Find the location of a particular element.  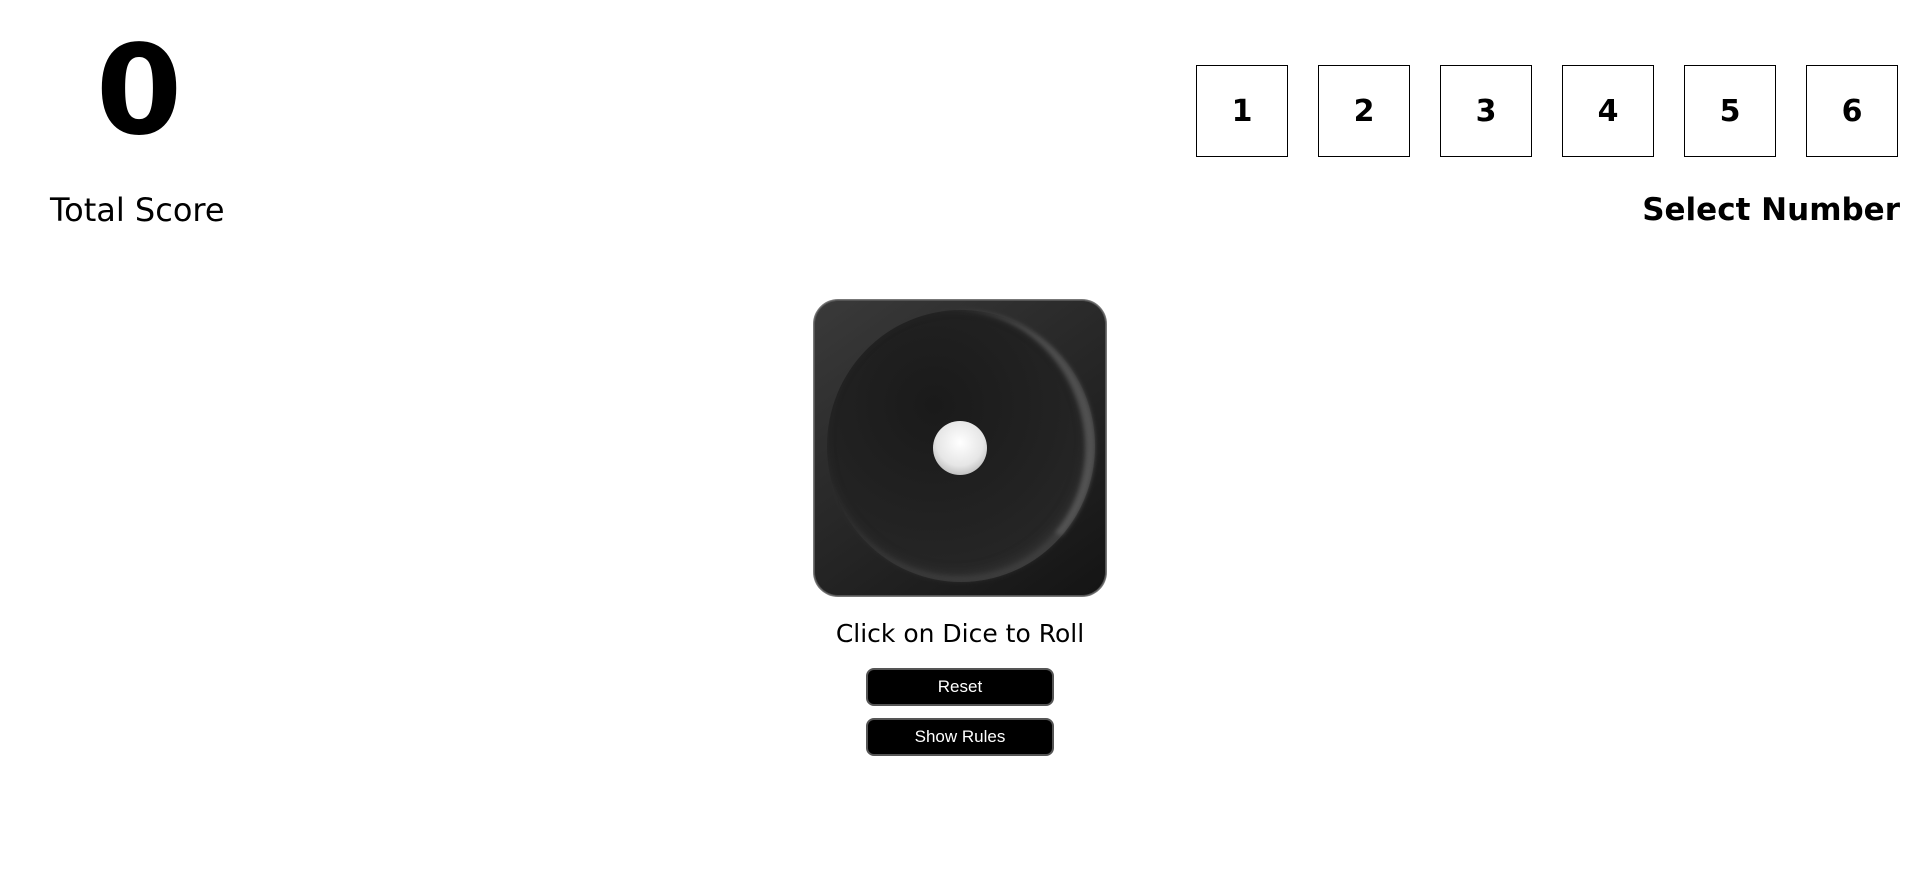

reset-button: Reset is located at coordinates (960, 687).